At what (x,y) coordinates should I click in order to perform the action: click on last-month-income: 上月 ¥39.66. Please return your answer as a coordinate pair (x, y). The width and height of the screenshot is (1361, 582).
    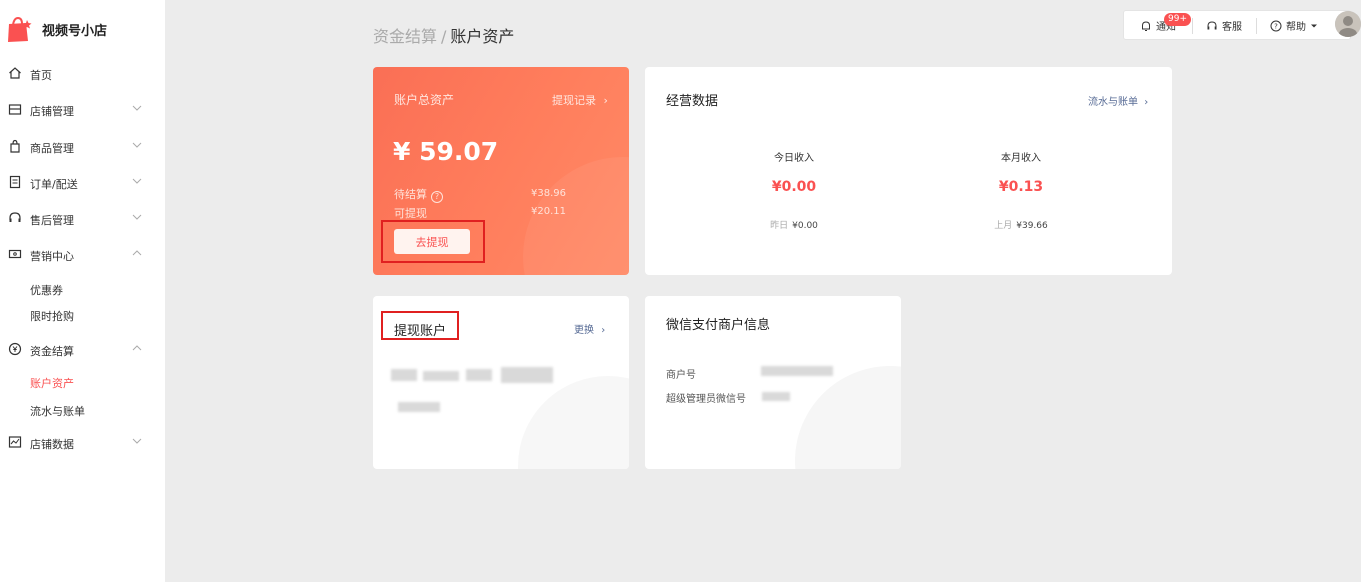
    Looking at the image, I should click on (1021, 224).